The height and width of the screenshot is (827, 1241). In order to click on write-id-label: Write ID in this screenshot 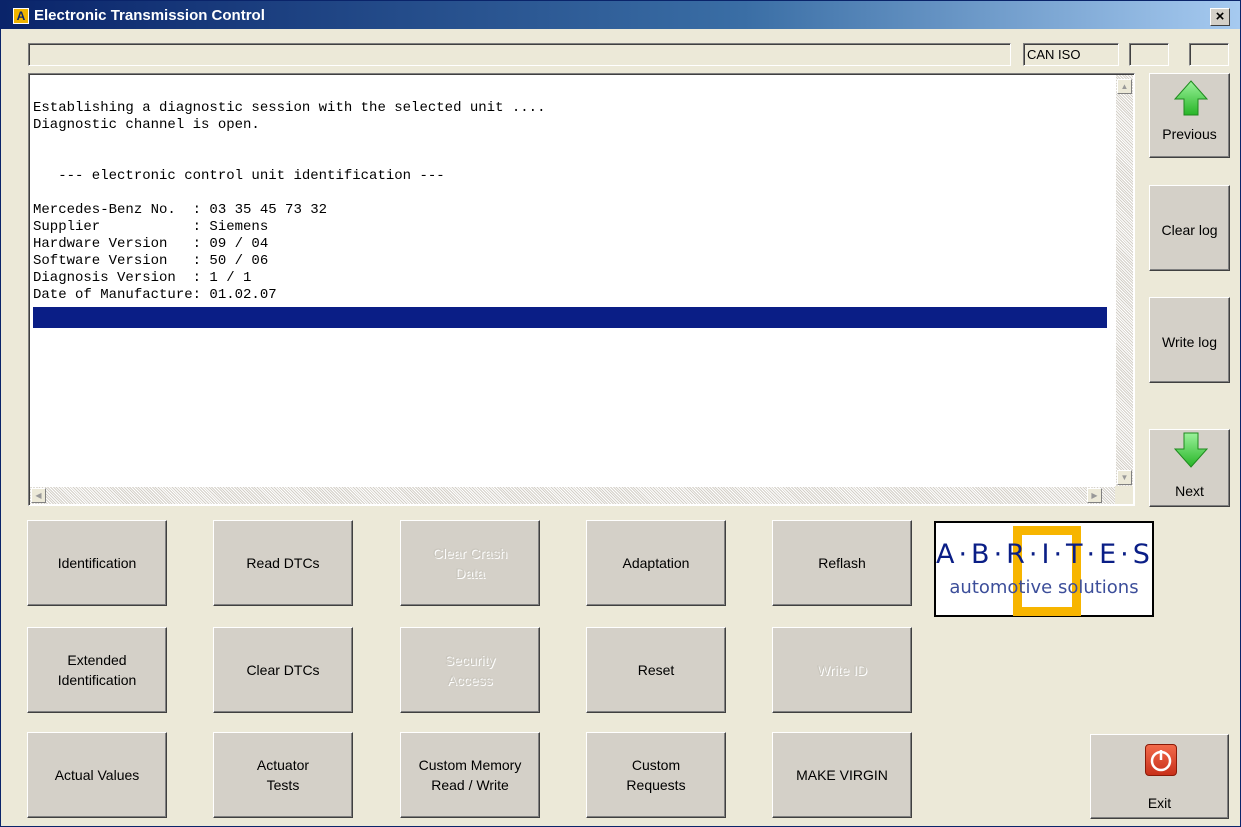, I will do `click(842, 670)`.